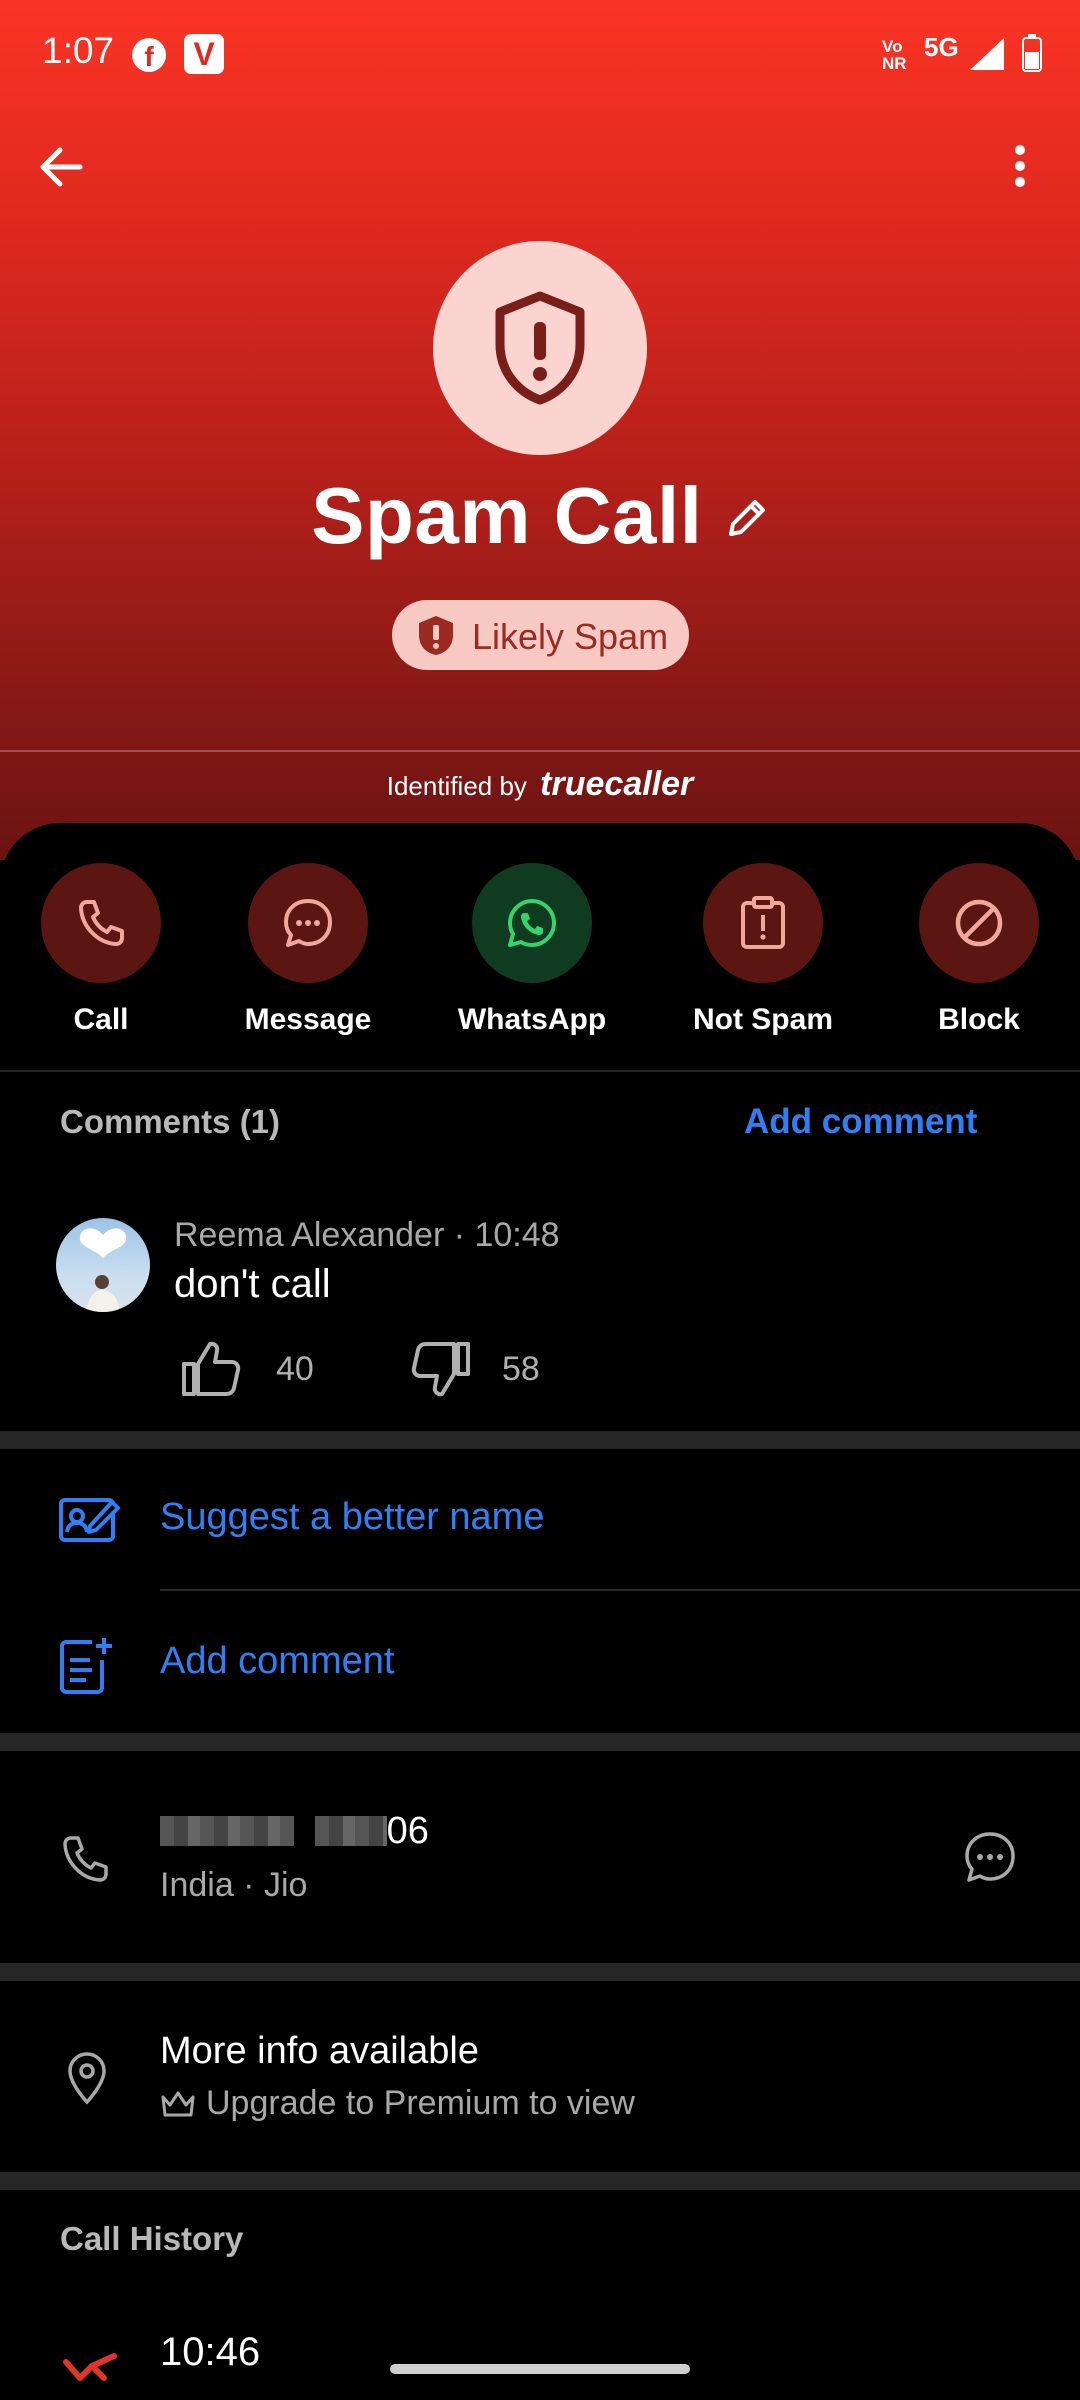 The image size is (1080, 2400). Describe the element at coordinates (234, 1885) in the screenshot. I see `phone-carrier: India · Jio` at that location.